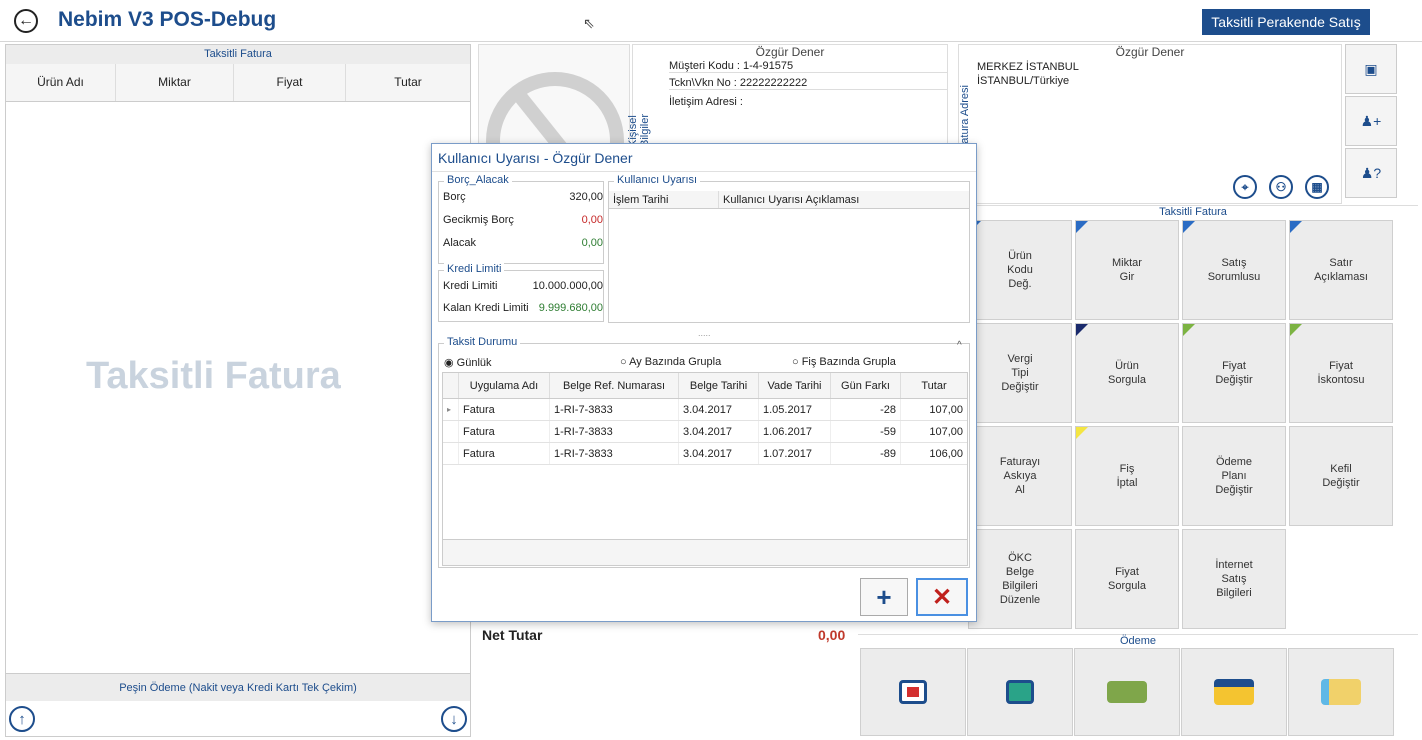 The width and height of the screenshot is (1422, 740). Describe the element at coordinates (175, 82) in the screenshot. I see `col-quantity: Miktar` at that location.